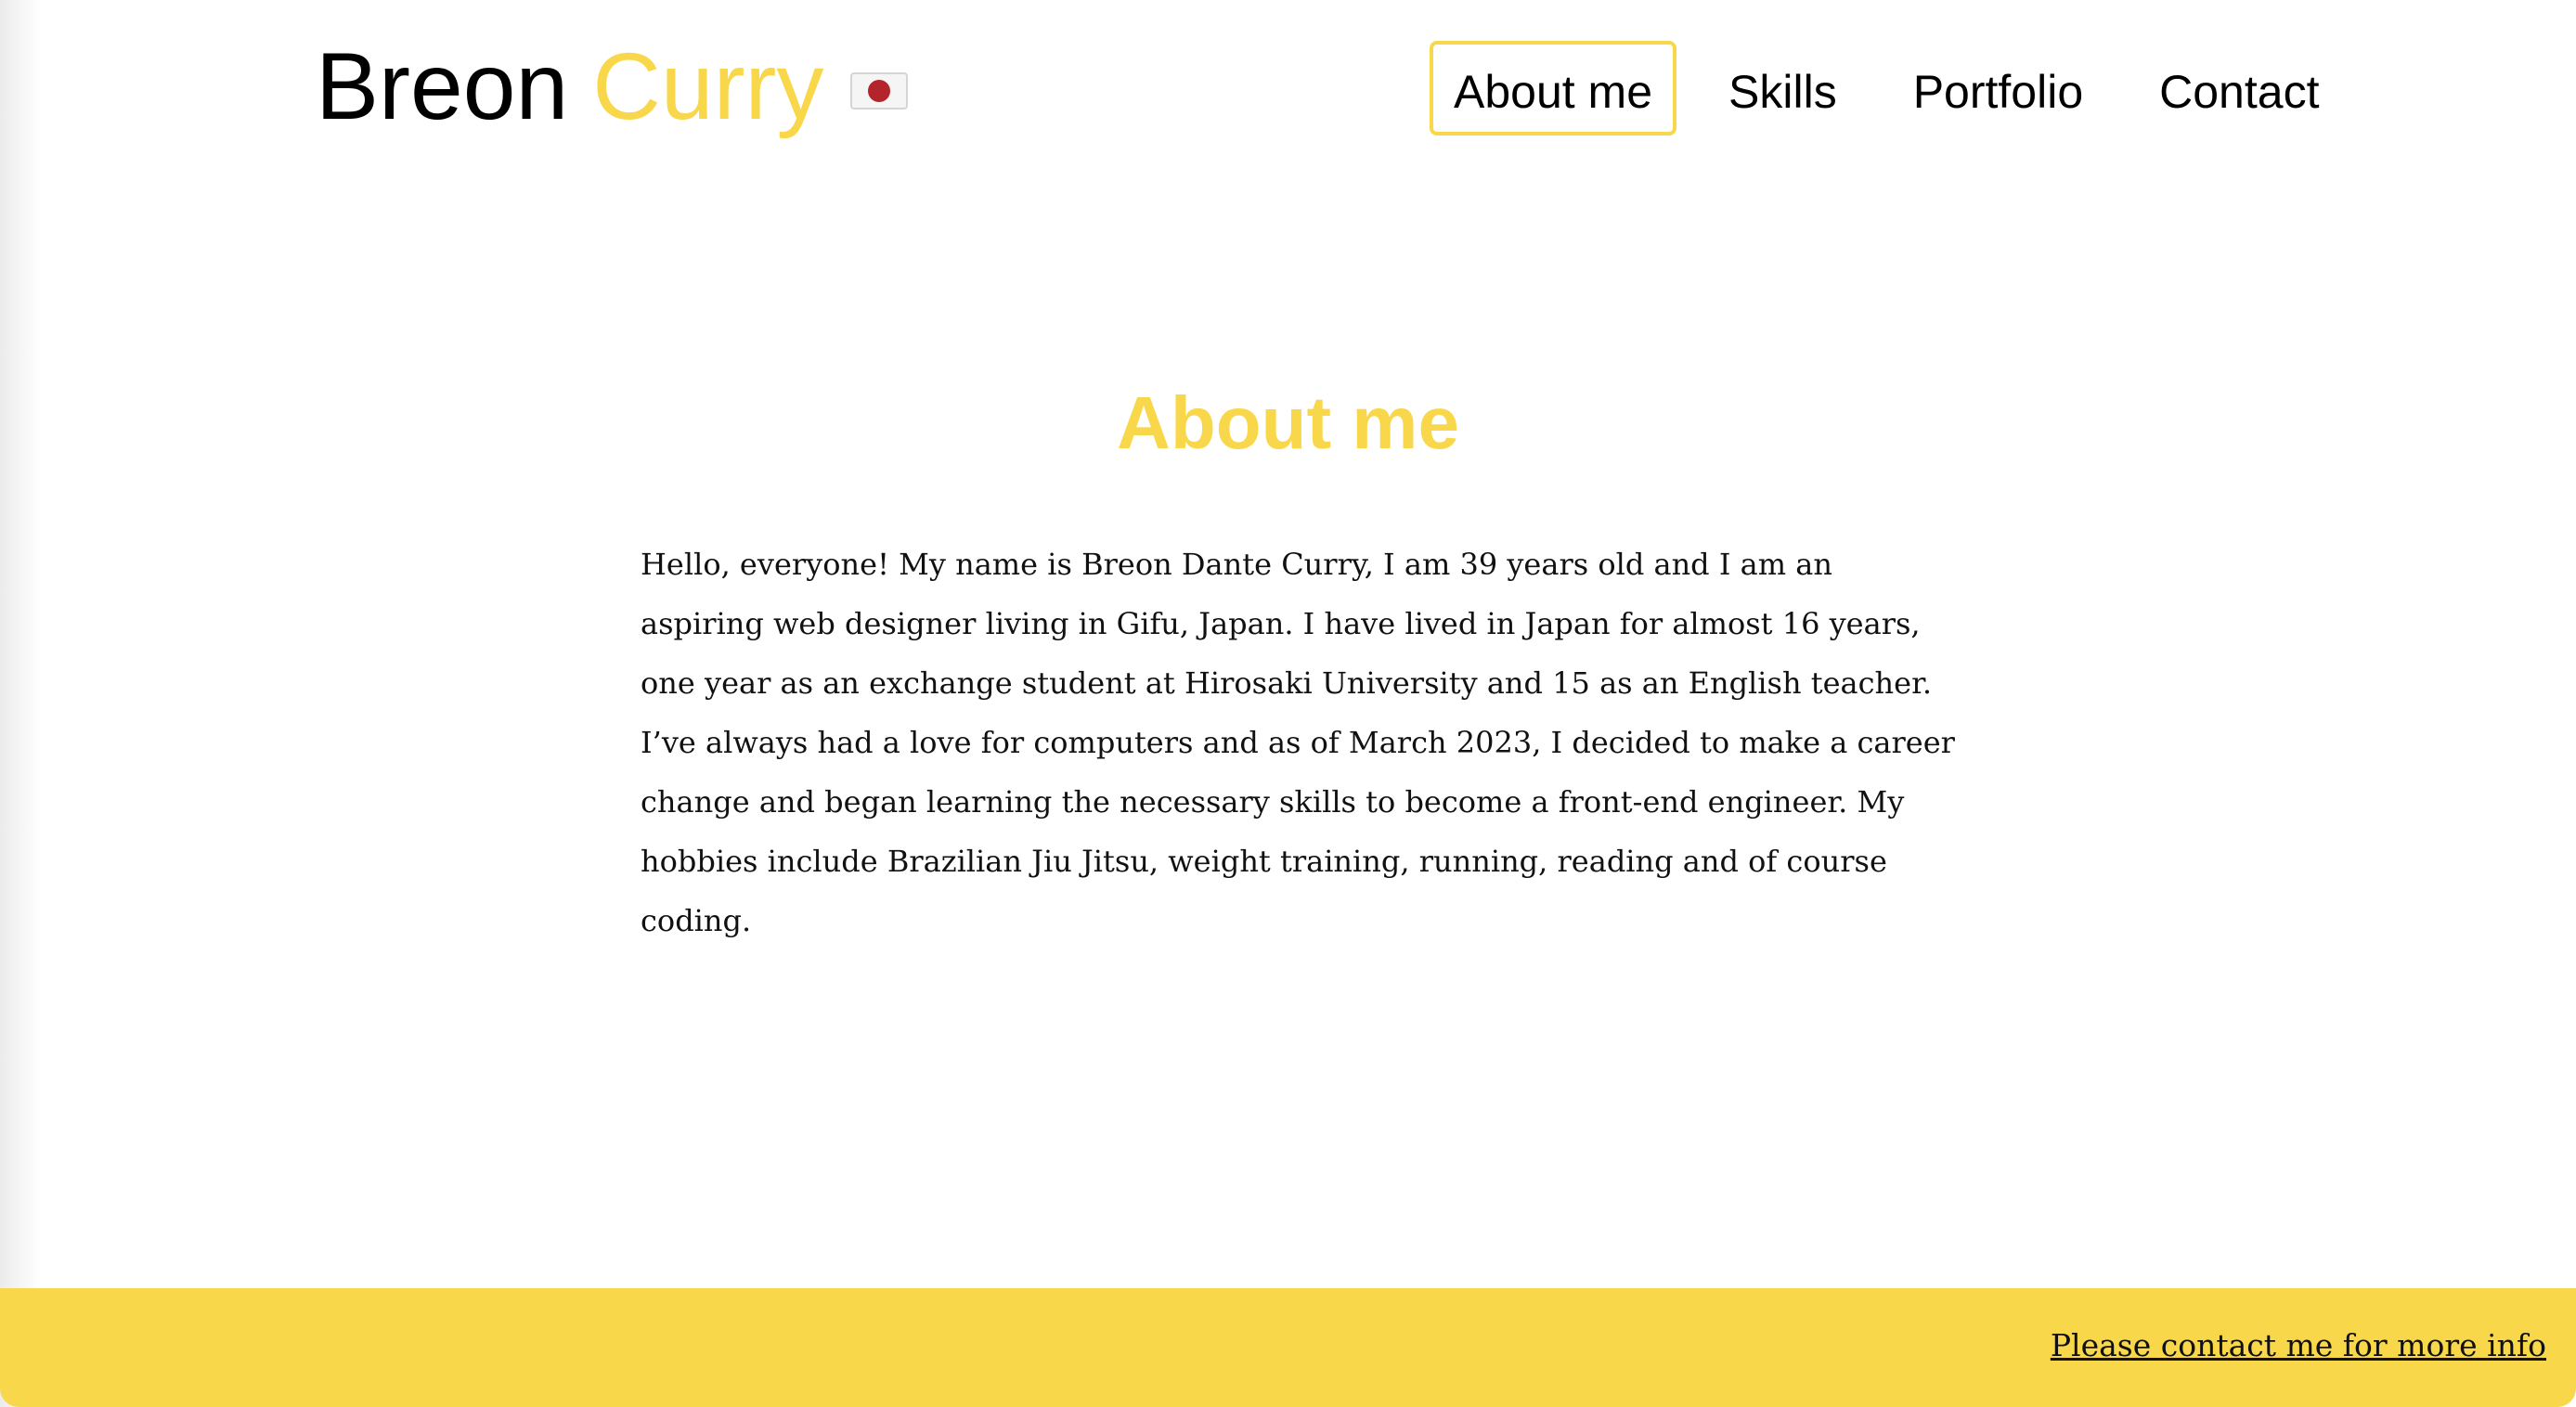 This screenshot has height=1407, width=2576. I want to click on left-edge-shadow, so click(20, 703).